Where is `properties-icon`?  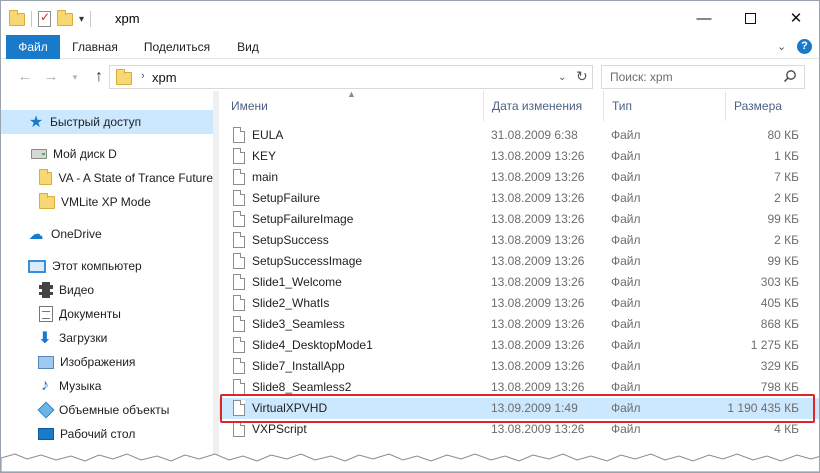
properties-icon is located at coordinates (44, 18).